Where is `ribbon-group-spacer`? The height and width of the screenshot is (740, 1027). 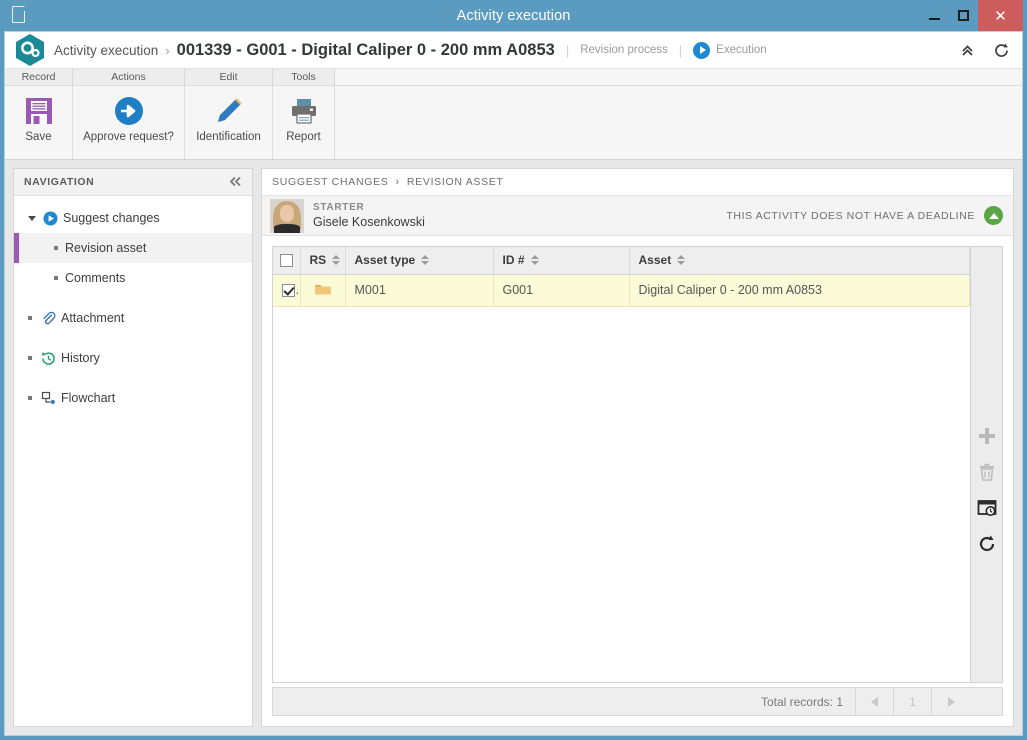
ribbon-group-spacer is located at coordinates (678, 122).